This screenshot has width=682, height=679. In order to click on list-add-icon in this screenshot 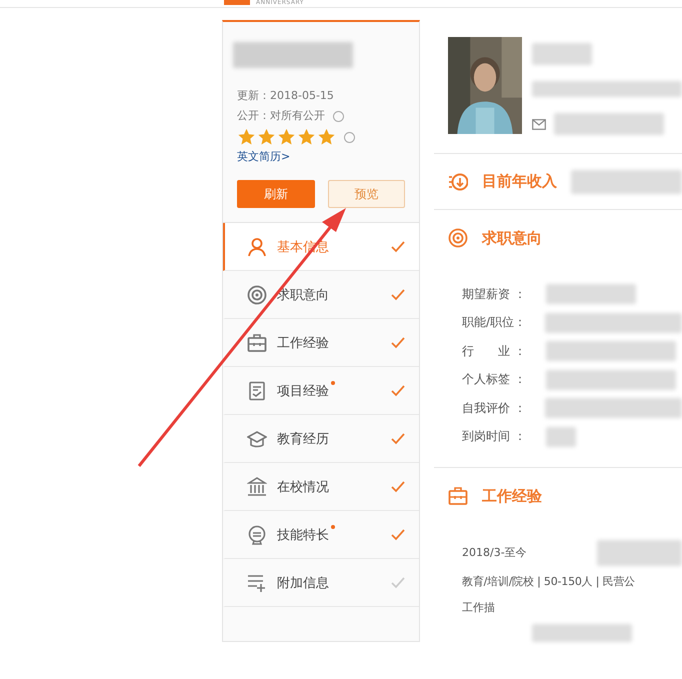, I will do `click(257, 582)`.